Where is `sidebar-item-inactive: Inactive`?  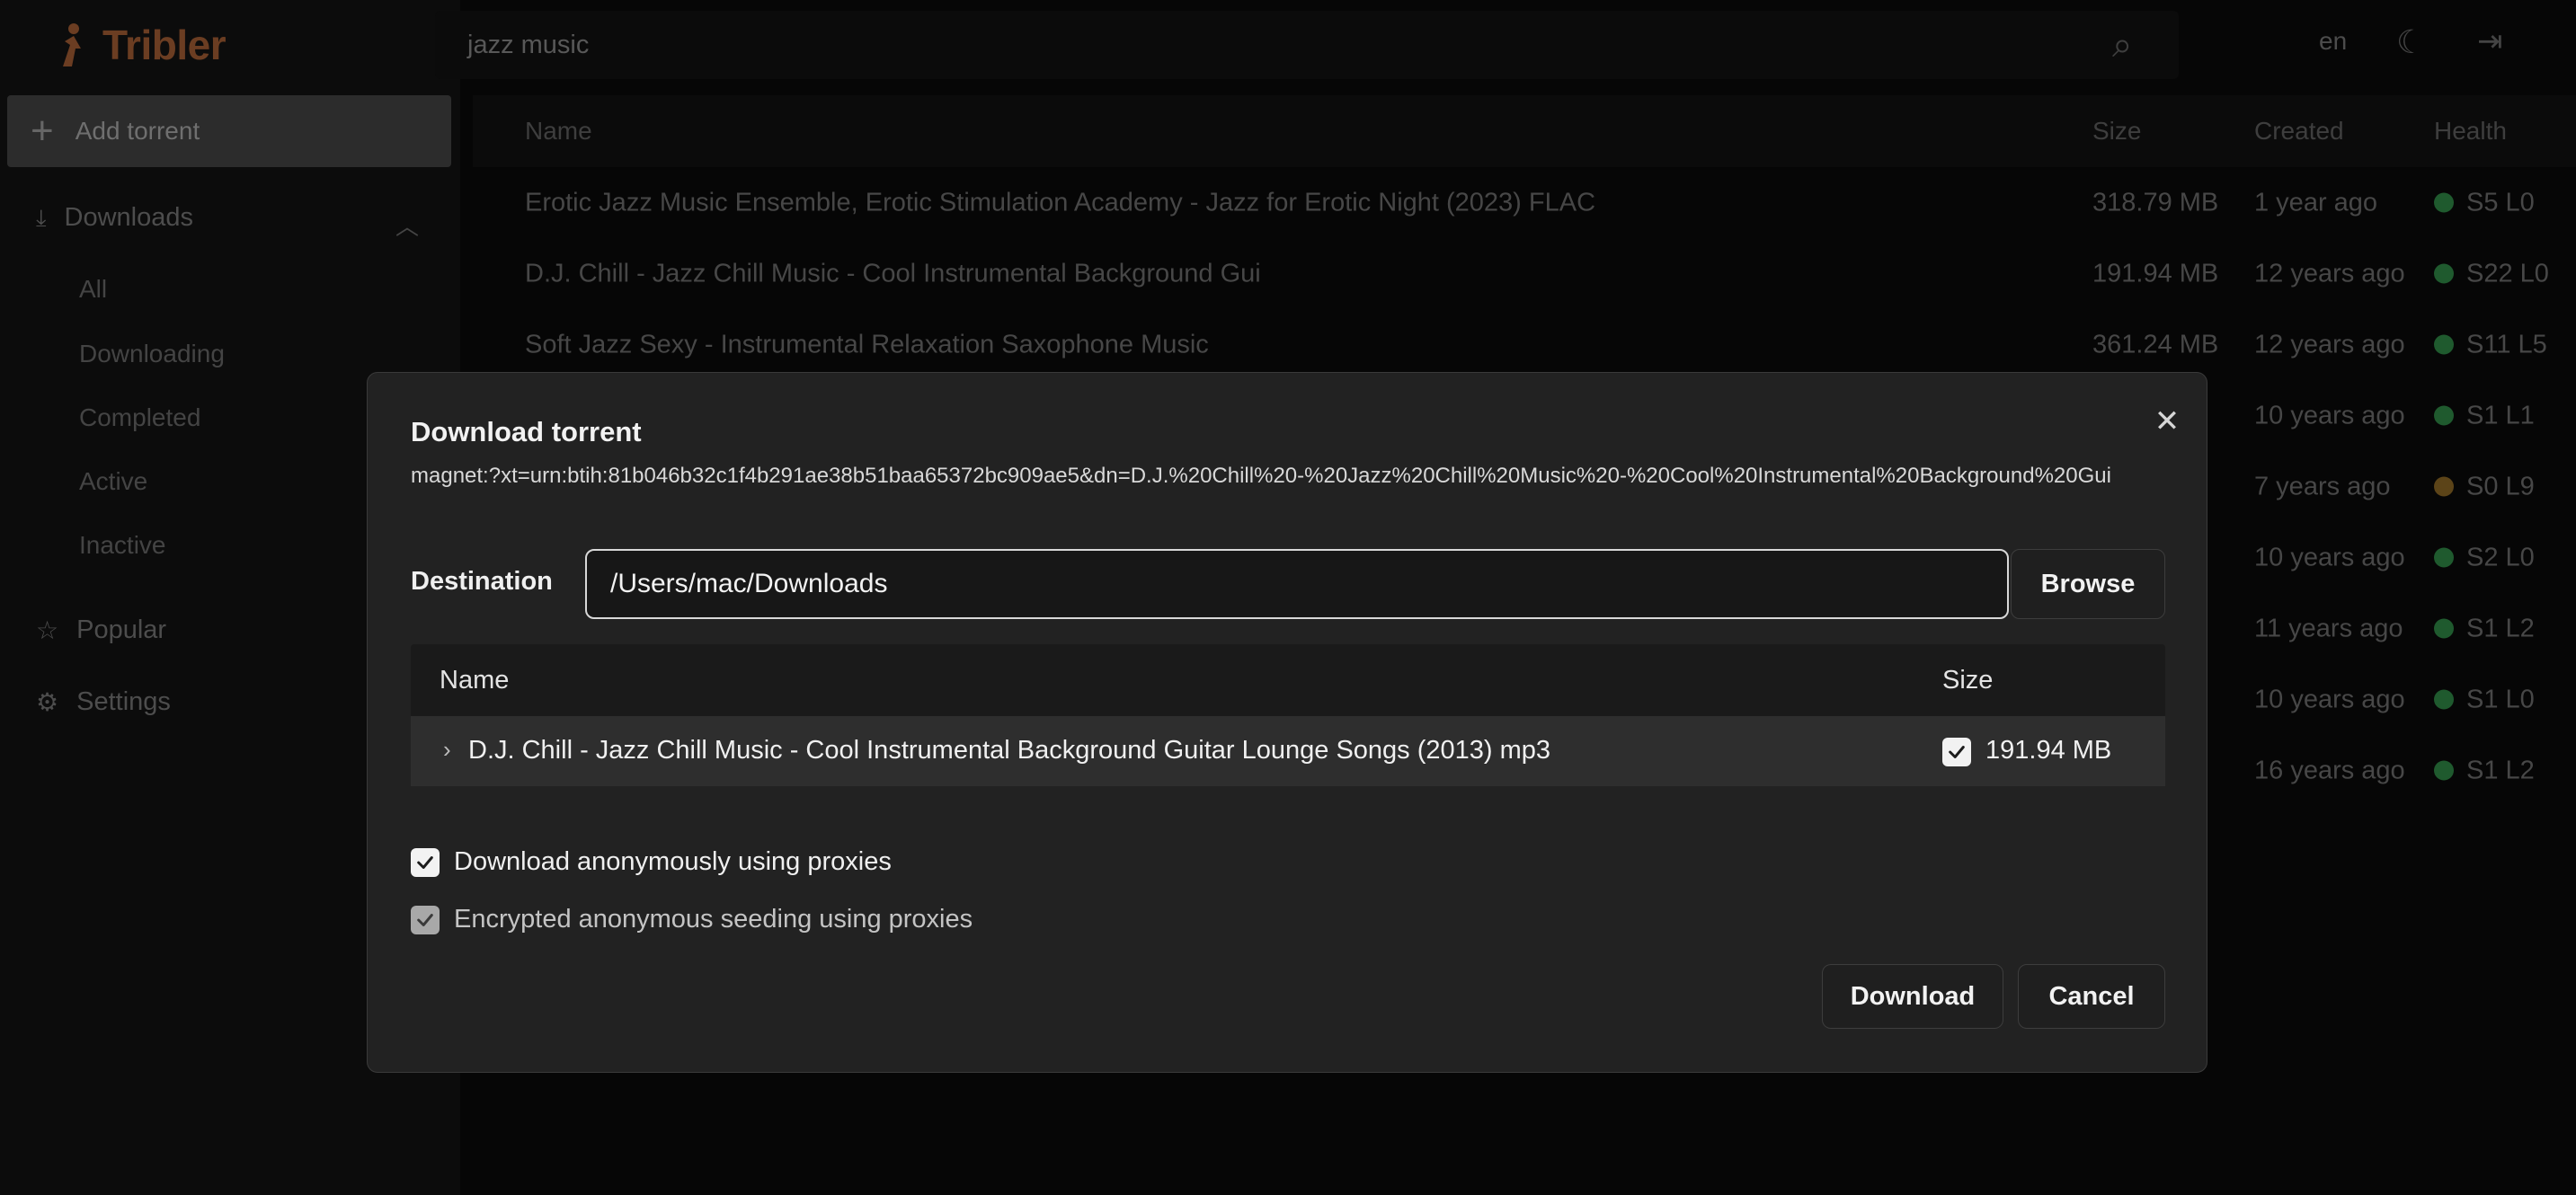
sidebar-item-inactive: Inactive is located at coordinates (122, 545).